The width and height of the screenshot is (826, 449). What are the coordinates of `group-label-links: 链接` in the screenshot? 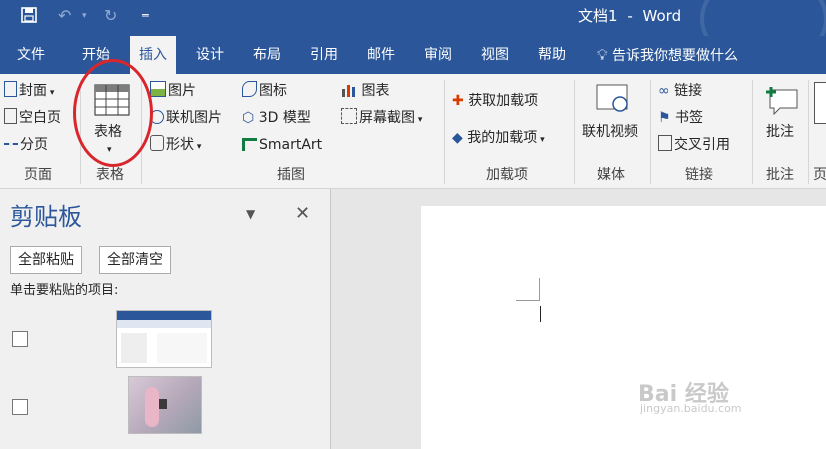 It's located at (699, 175).